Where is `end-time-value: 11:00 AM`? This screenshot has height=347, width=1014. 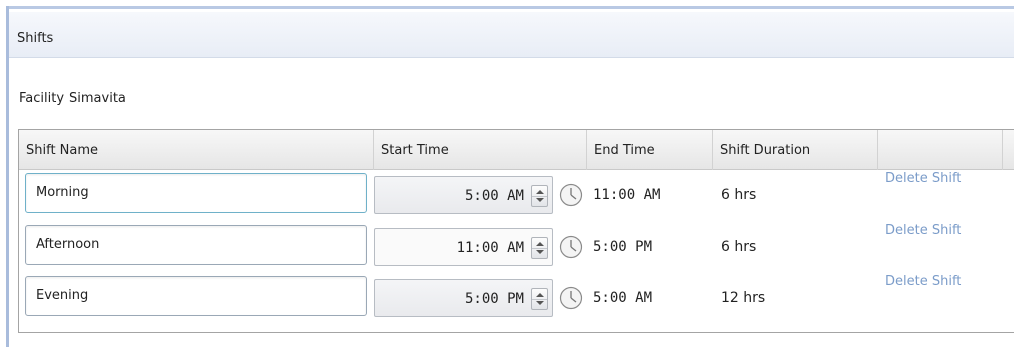 end-time-value: 11:00 AM is located at coordinates (627, 195).